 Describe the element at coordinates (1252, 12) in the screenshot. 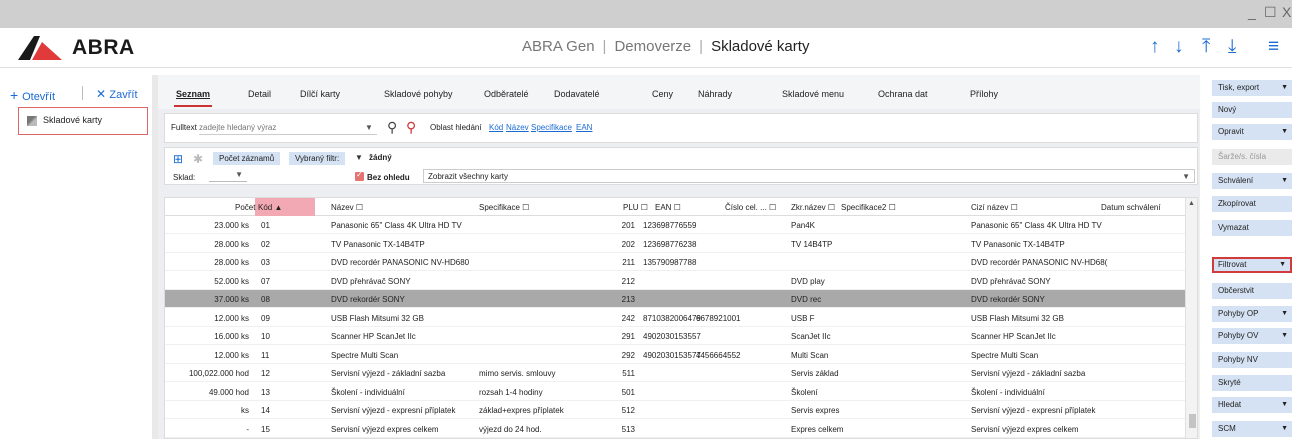

I see `minimize-icon: _` at that location.